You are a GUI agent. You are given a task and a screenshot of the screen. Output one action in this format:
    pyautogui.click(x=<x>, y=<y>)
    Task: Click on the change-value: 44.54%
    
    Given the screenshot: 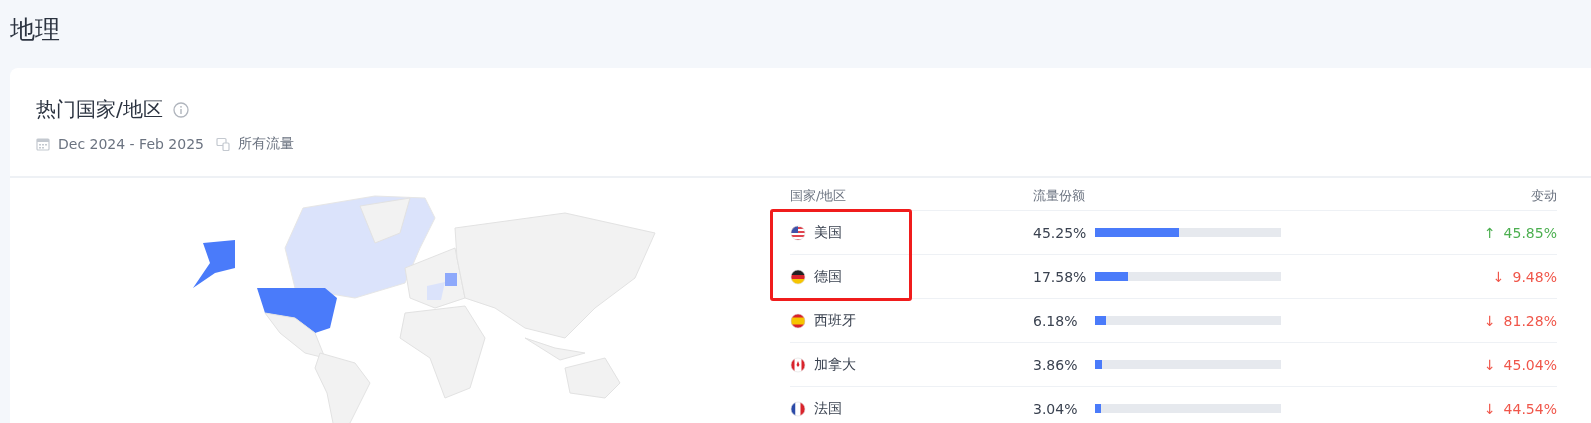 What is the action you would take?
    pyautogui.click(x=1530, y=408)
    